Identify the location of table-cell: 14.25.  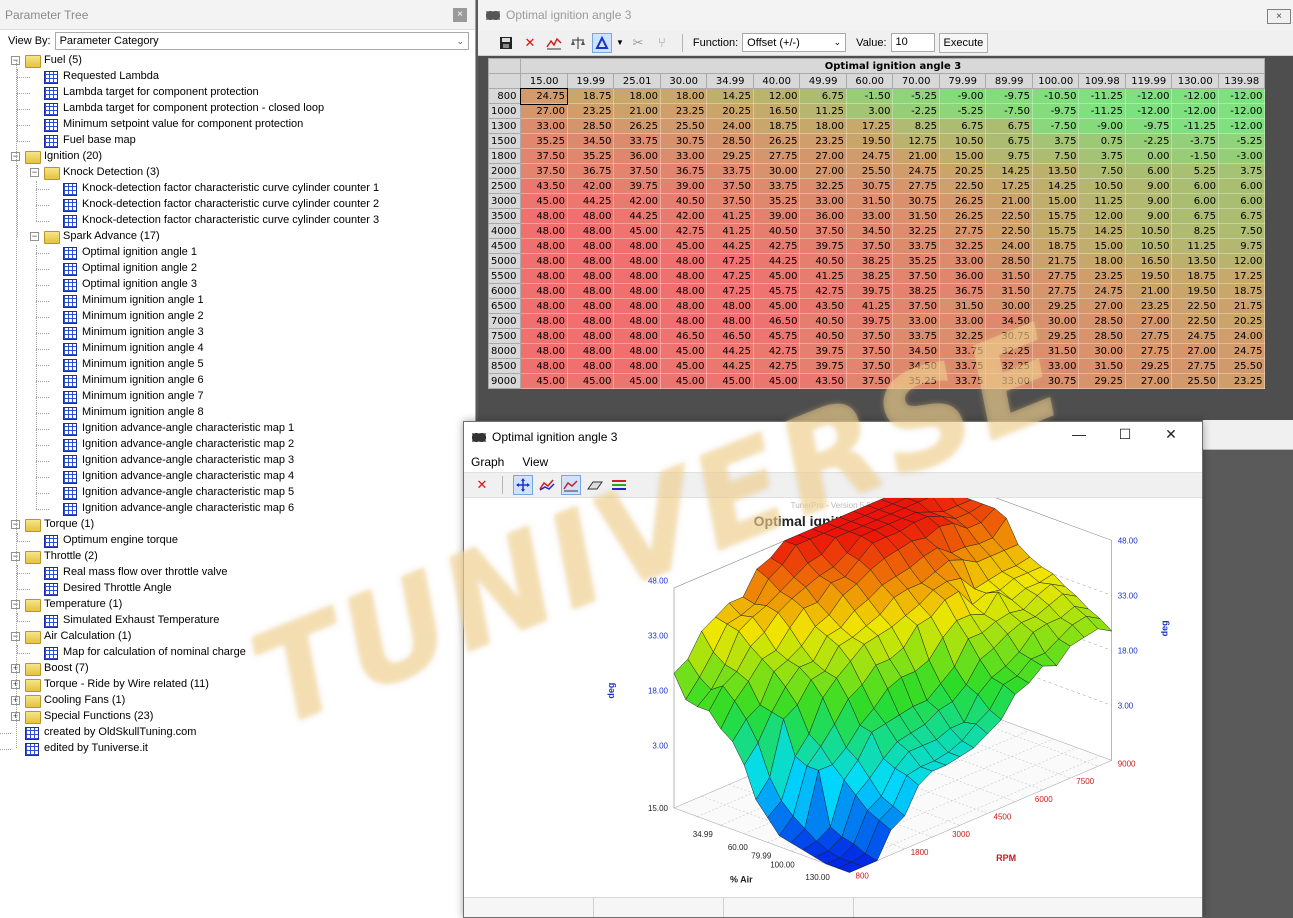
(1055, 186).